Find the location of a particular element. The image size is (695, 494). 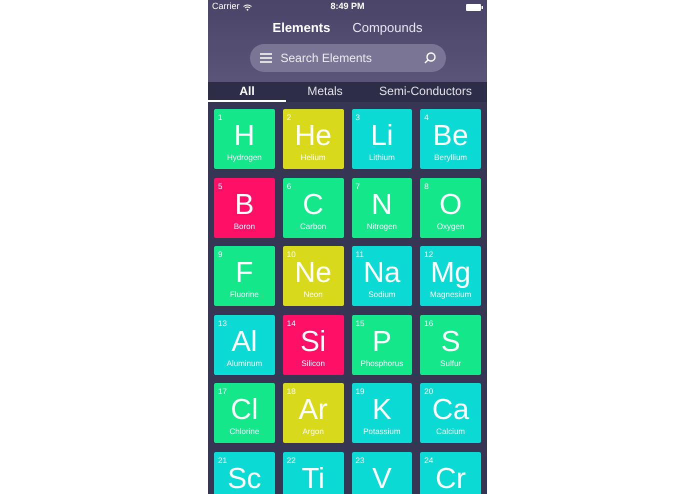

element-tile: 14 Si Silicon is located at coordinates (313, 344).